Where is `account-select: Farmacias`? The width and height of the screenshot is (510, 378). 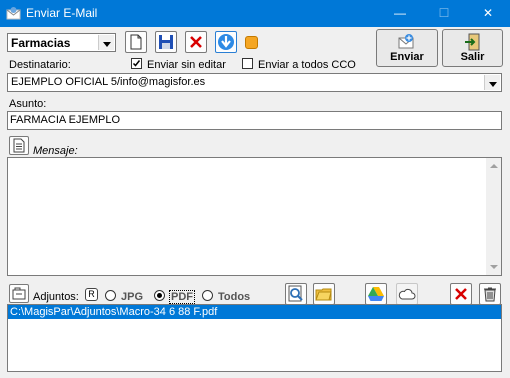 account-select: Farmacias is located at coordinates (61, 42).